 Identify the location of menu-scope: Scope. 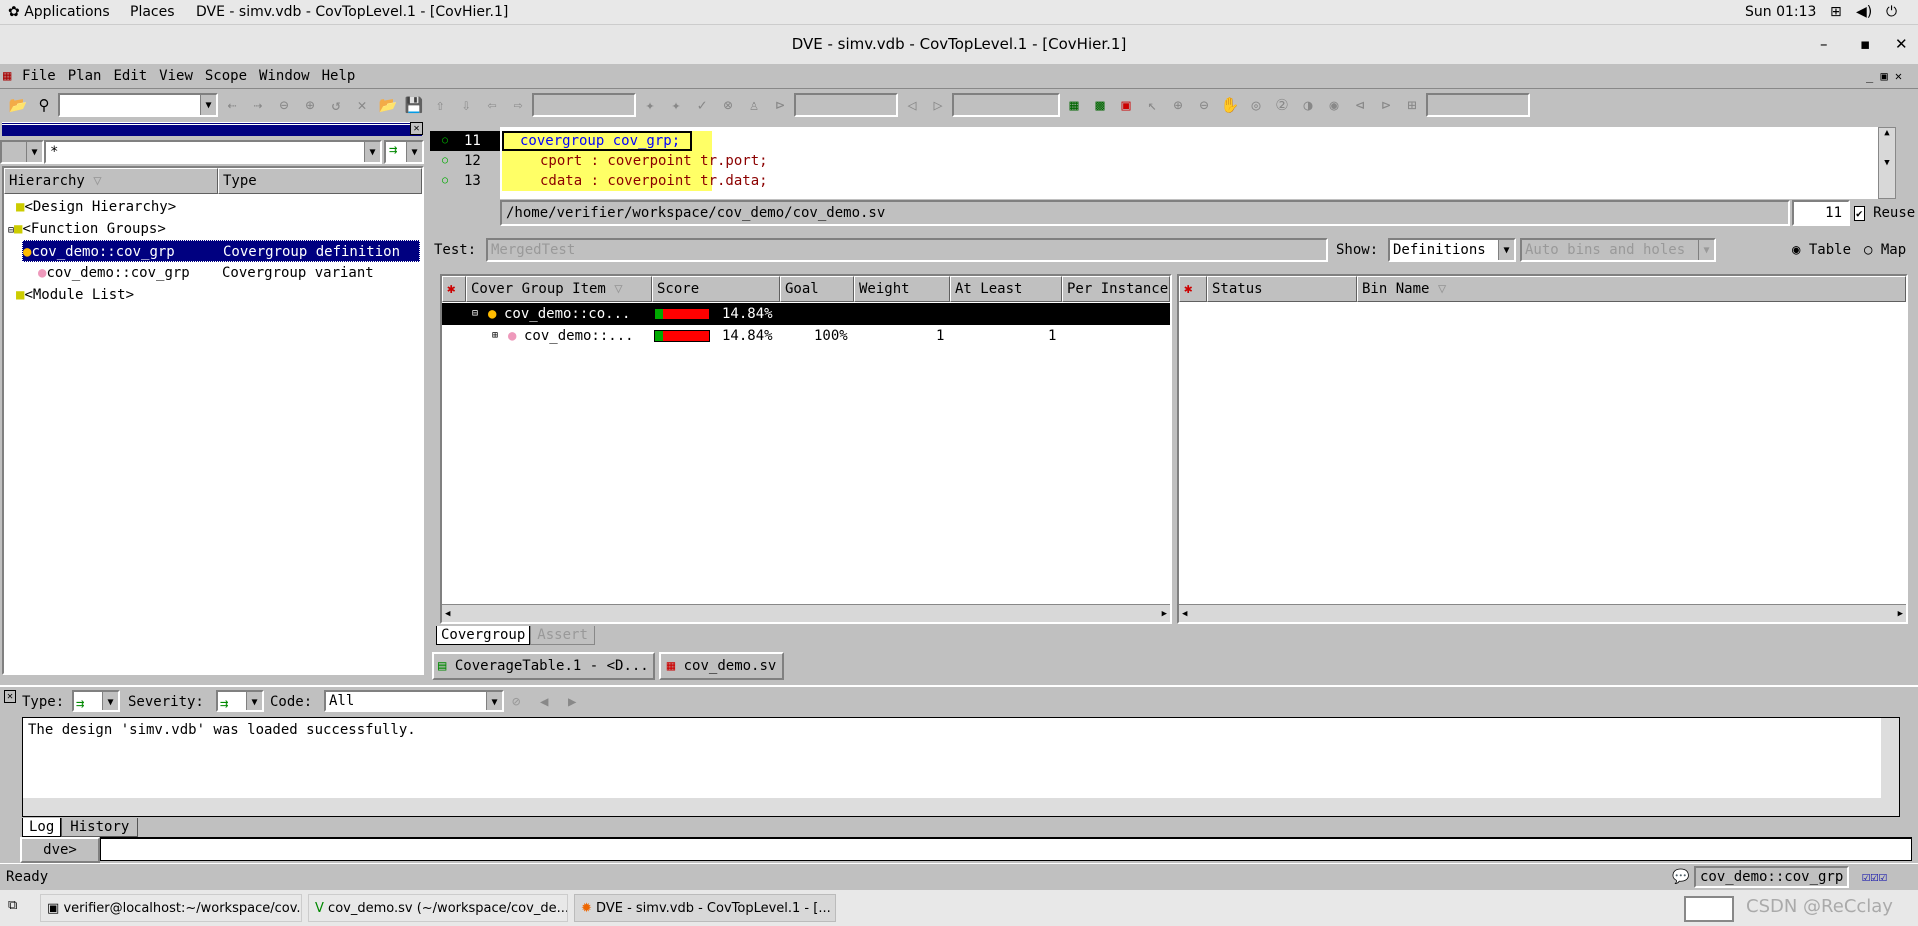
(226, 76).